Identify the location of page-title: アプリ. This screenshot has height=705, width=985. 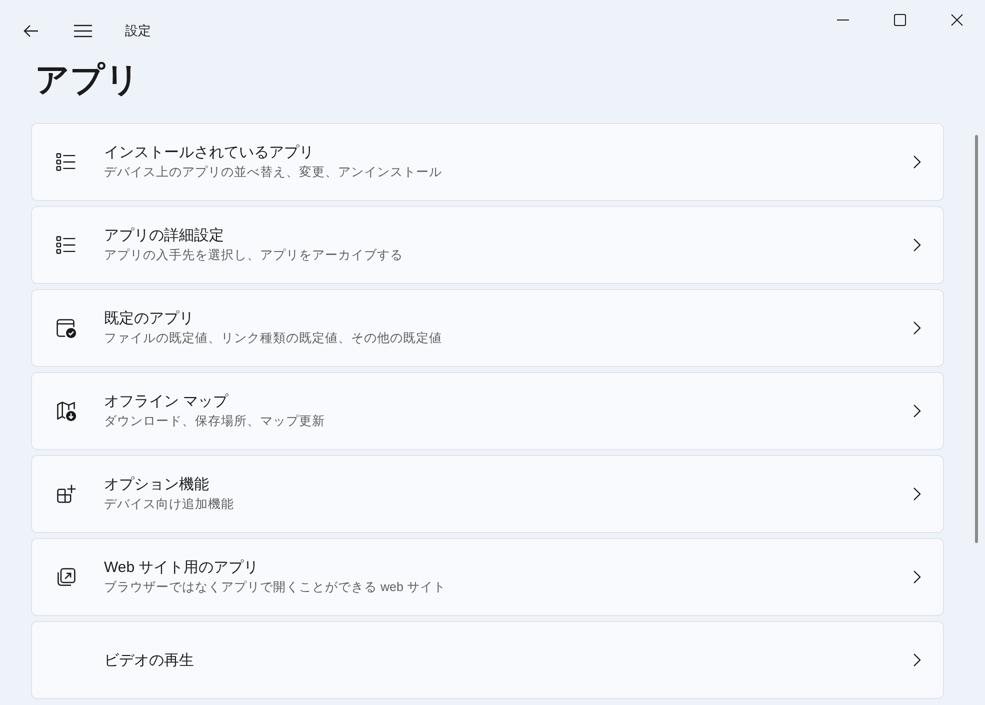
(88, 80).